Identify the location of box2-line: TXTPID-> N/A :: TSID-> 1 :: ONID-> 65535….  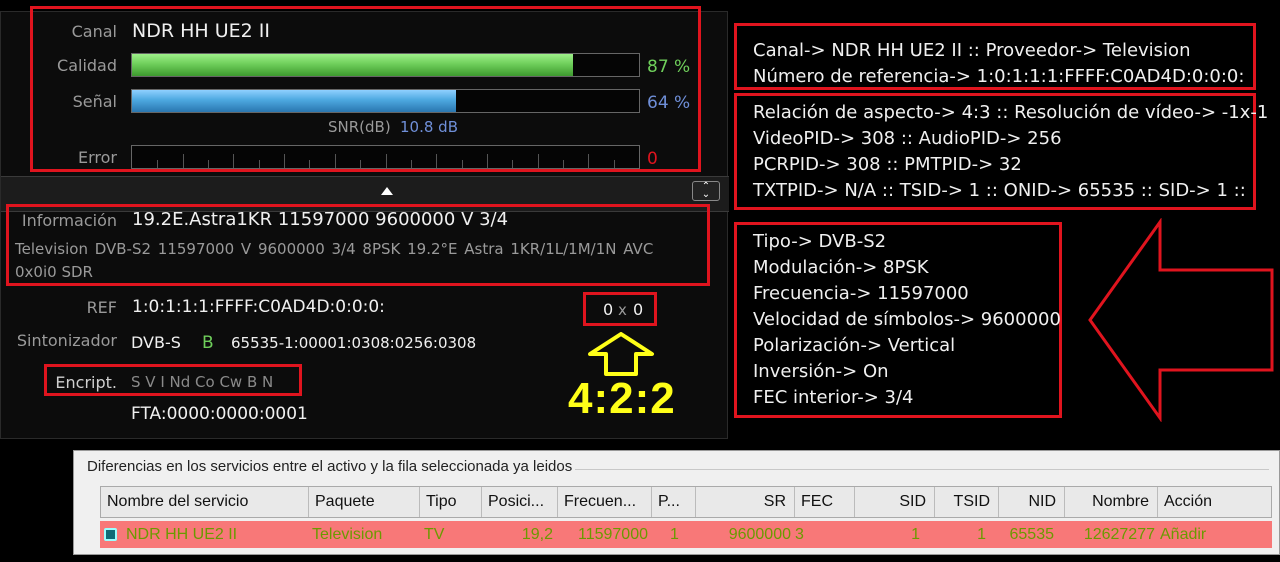
(999, 190).